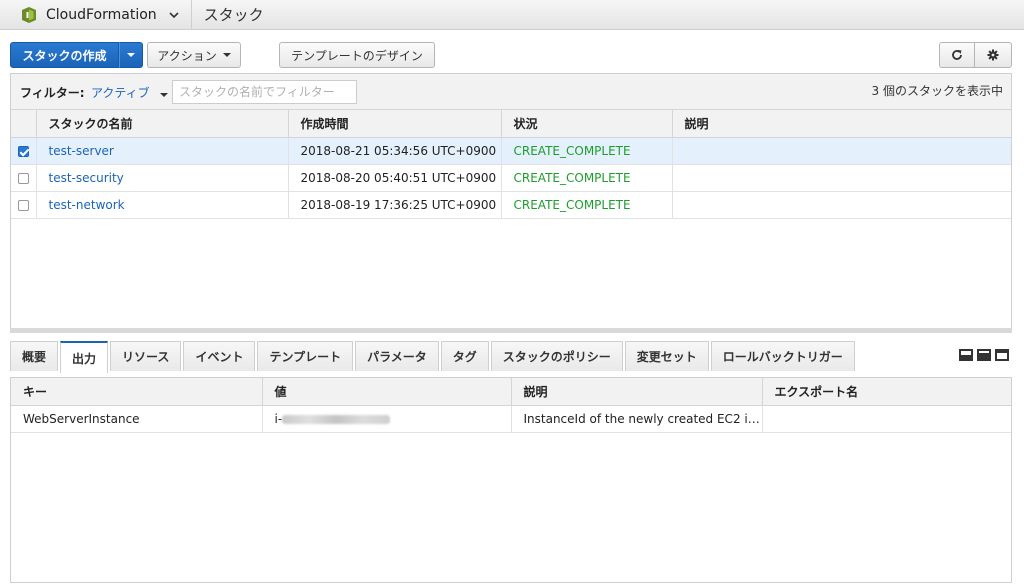 This screenshot has height=588, width=1024. Describe the element at coordinates (137, 419) in the screenshot. I see `output-key: WebServerInstance` at that location.